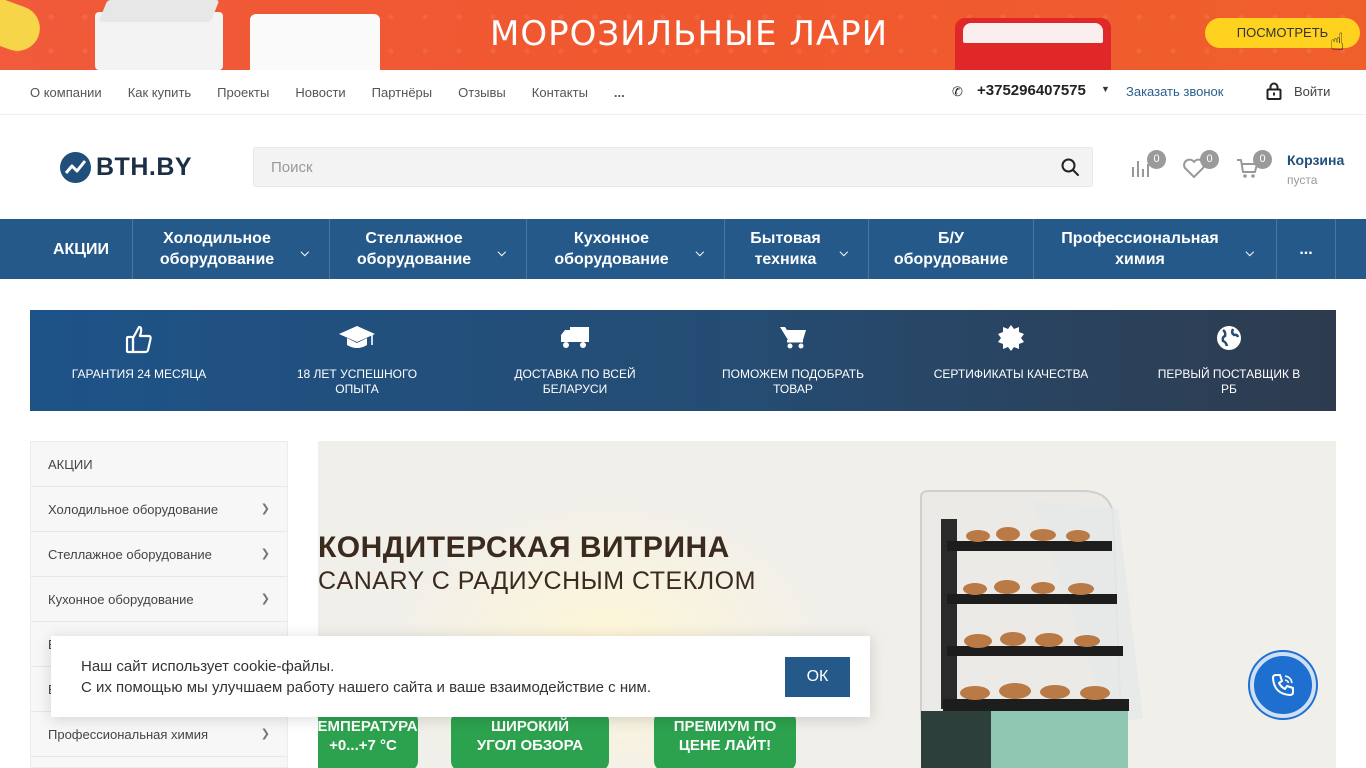  What do you see at coordinates (793, 338) in the screenshot?
I see `cart-icon` at bounding box center [793, 338].